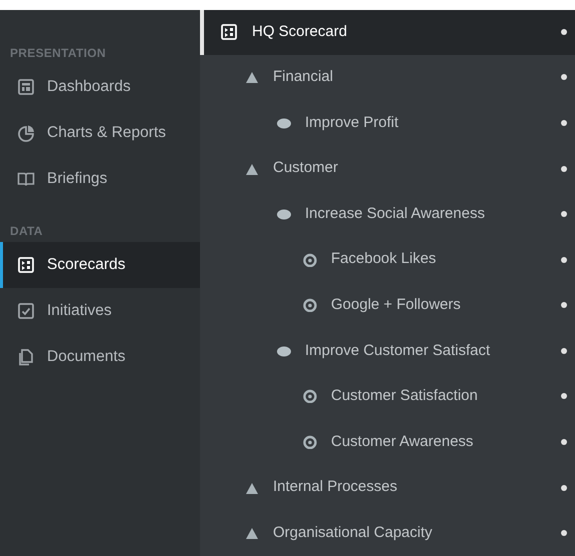 Image resolution: width=575 pixels, height=556 pixels. What do you see at coordinates (26, 133) in the screenshot?
I see `pie-chart-icon` at bounding box center [26, 133].